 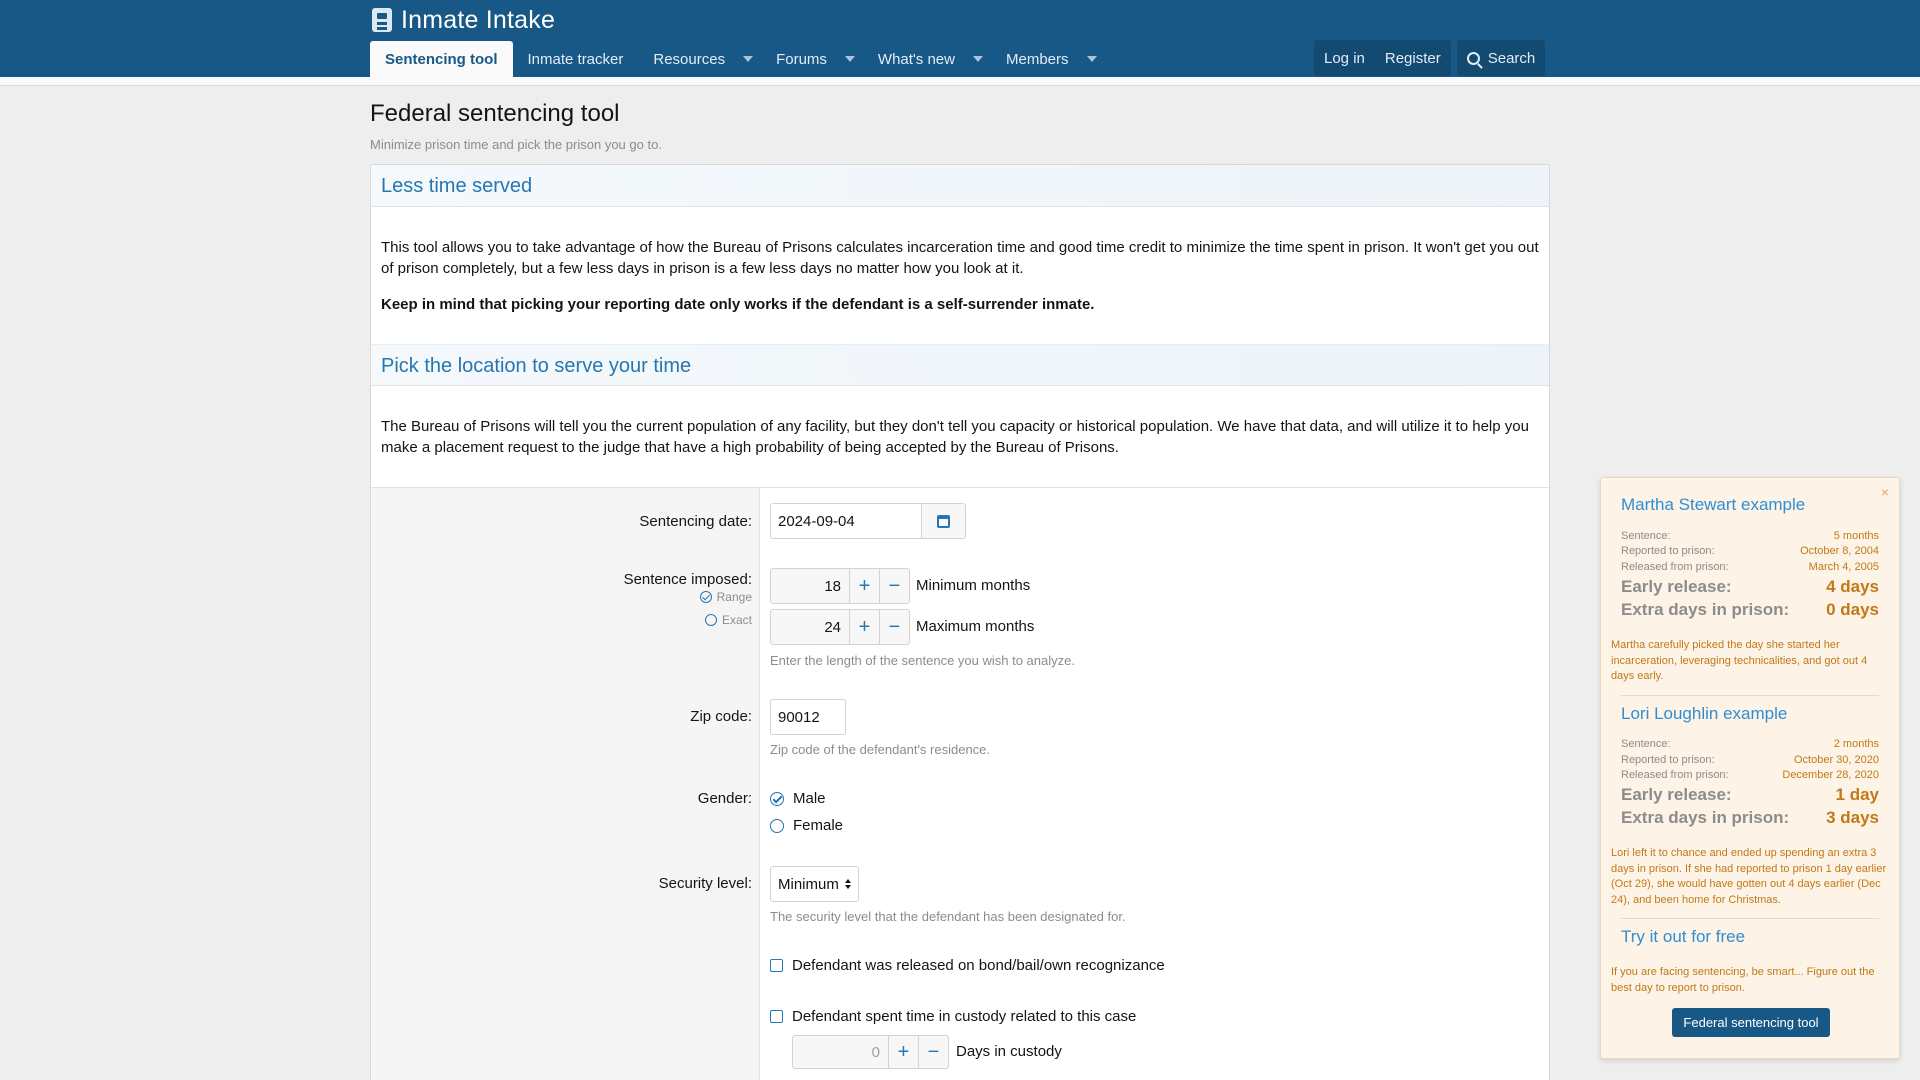 What do you see at coordinates (705, 59) in the screenshot?
I see `tab-resources: Resources` at bounding box center [705, 59].